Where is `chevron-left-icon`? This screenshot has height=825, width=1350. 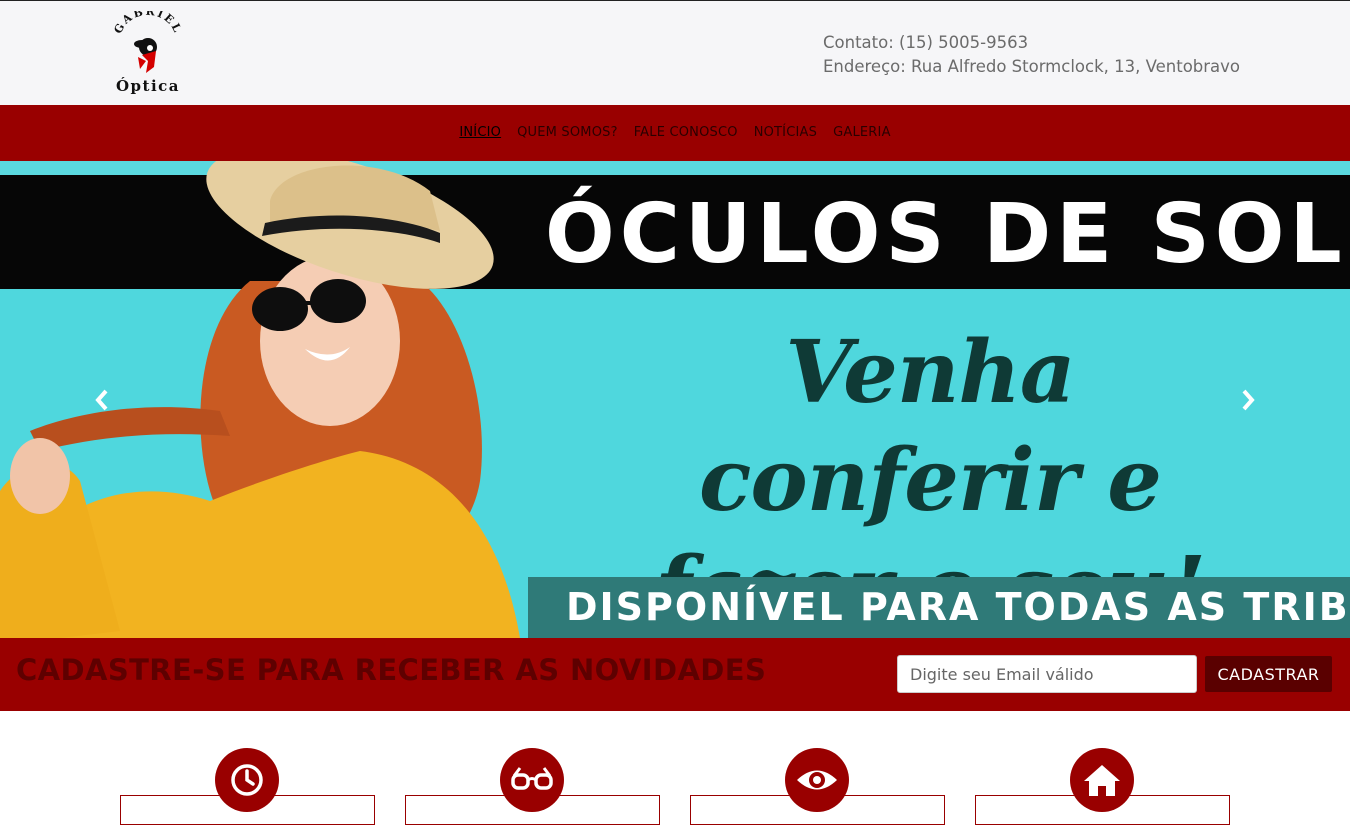 chevron-left-icon is located at coordinates (101, 400).